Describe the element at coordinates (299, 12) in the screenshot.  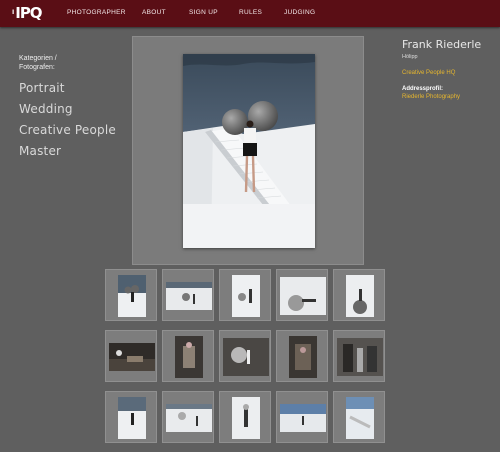
I see `nav-judging: JUDGING` at that location.